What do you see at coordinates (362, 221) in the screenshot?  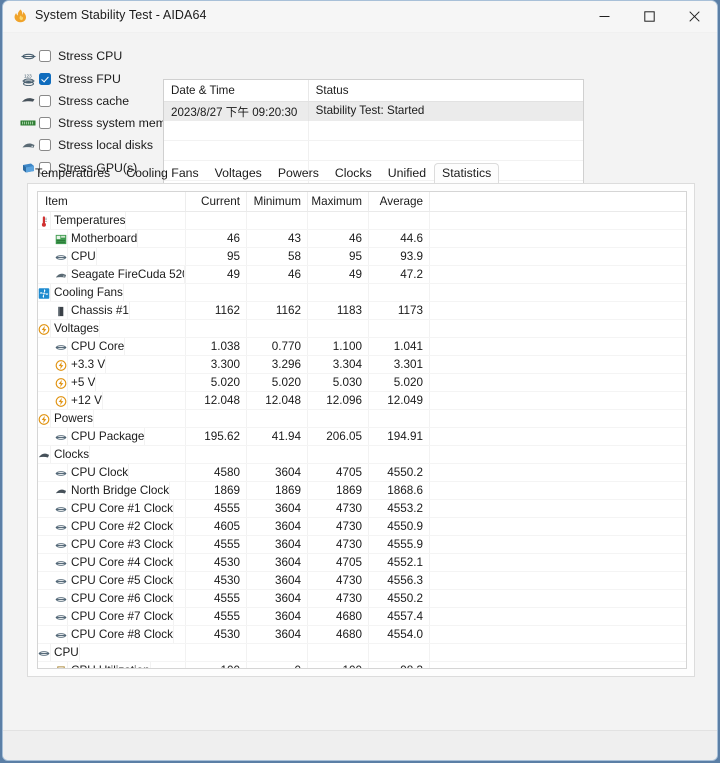 I see `statistics-row: Temperatures` at bounding box center [362, 221].